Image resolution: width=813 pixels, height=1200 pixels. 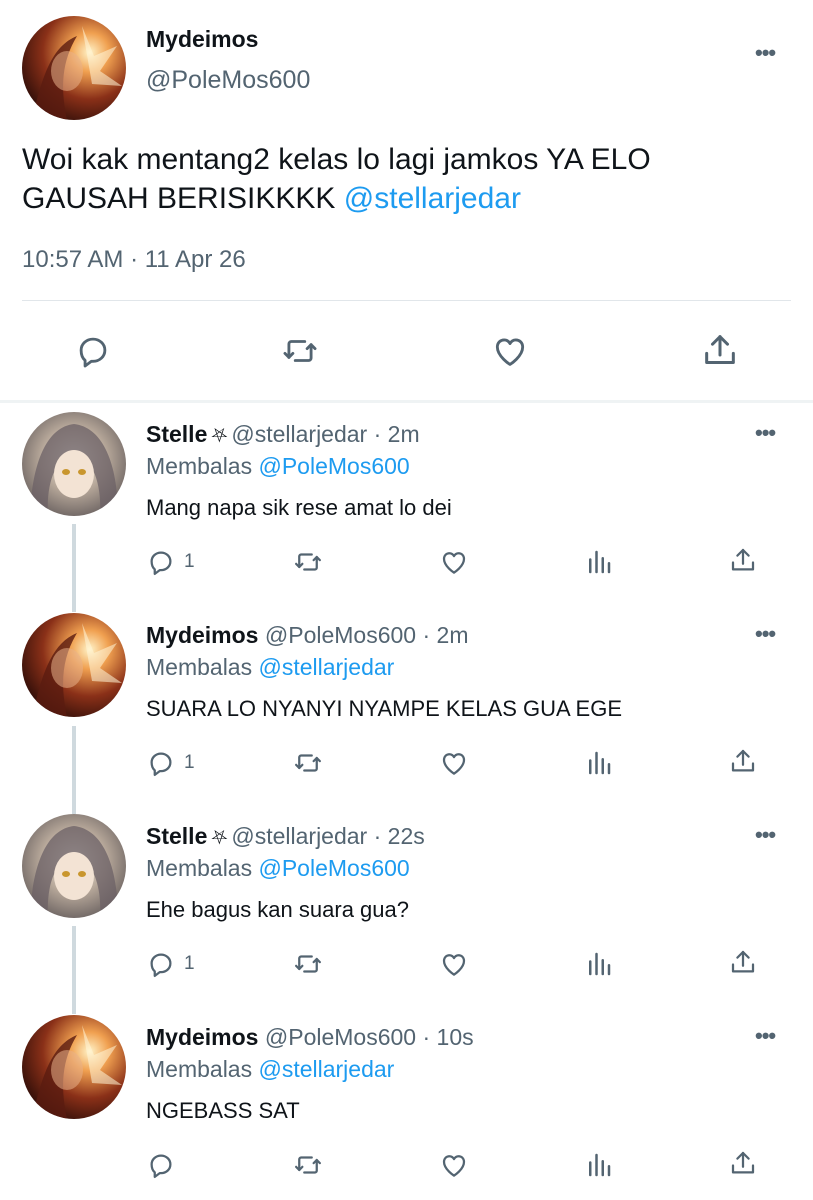 I want to click on tweet-mention-link: @stellarjedar, so click(x=432, y=198).